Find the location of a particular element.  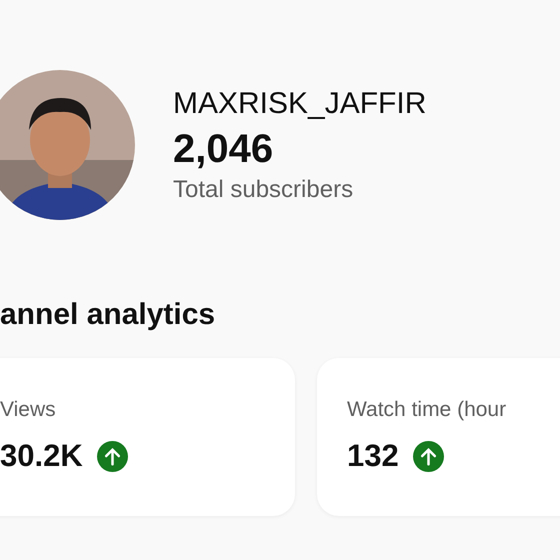

section-title: annel analytics is located at coordinates (108, 315).